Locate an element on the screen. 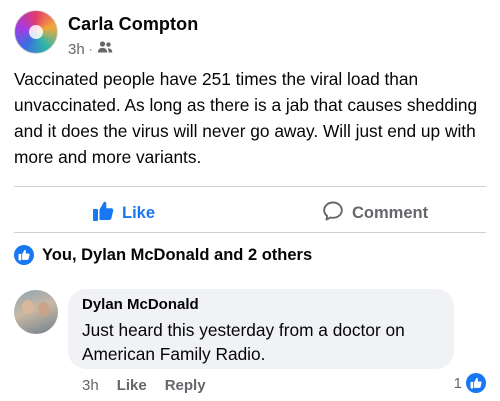 This screenshot has height=401, width=500. reaction-summary-text: You, Dylan McDonald and 2 others is located at coordinates (177, 254).